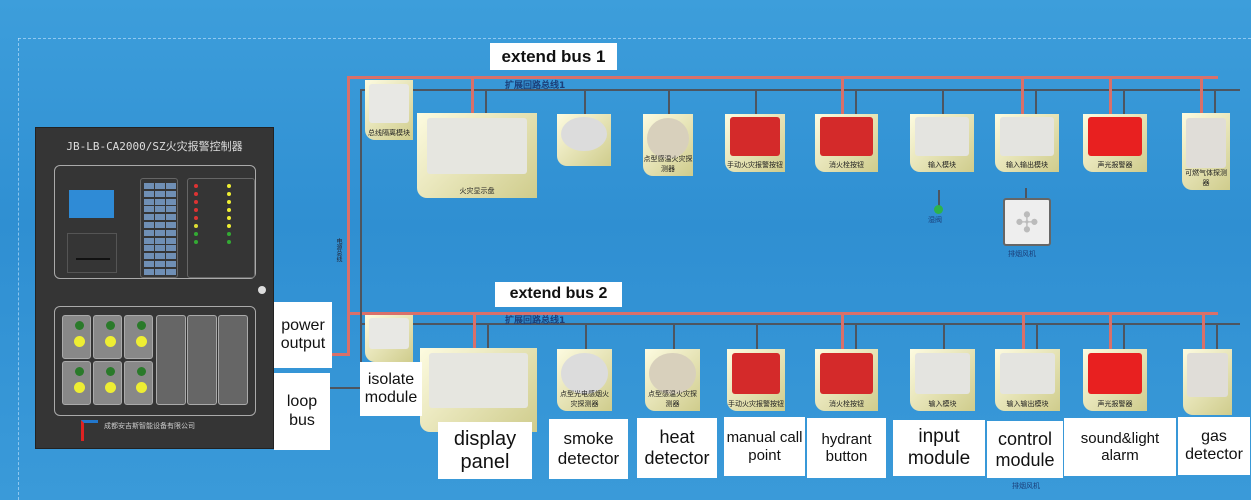 The height and width of the screenshot is (500, 1251). I want to click on sound-icon, so click(1115, 136).